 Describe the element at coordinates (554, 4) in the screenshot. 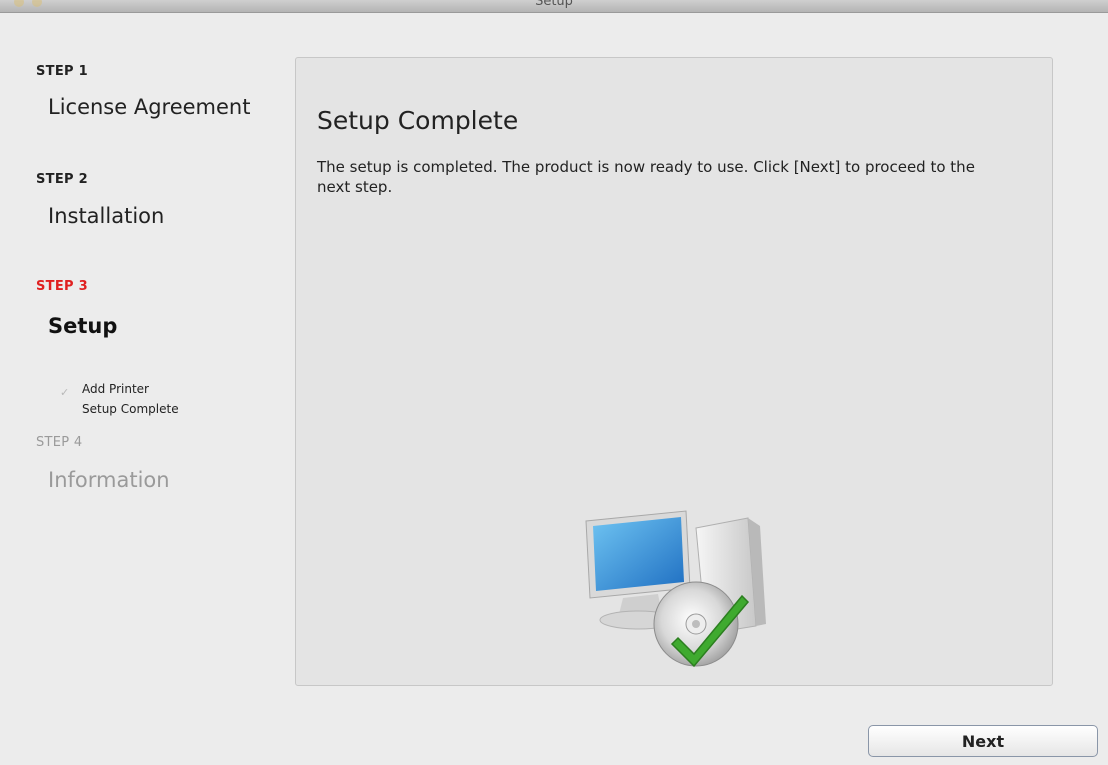

I see `window-title: Setup` at that location.